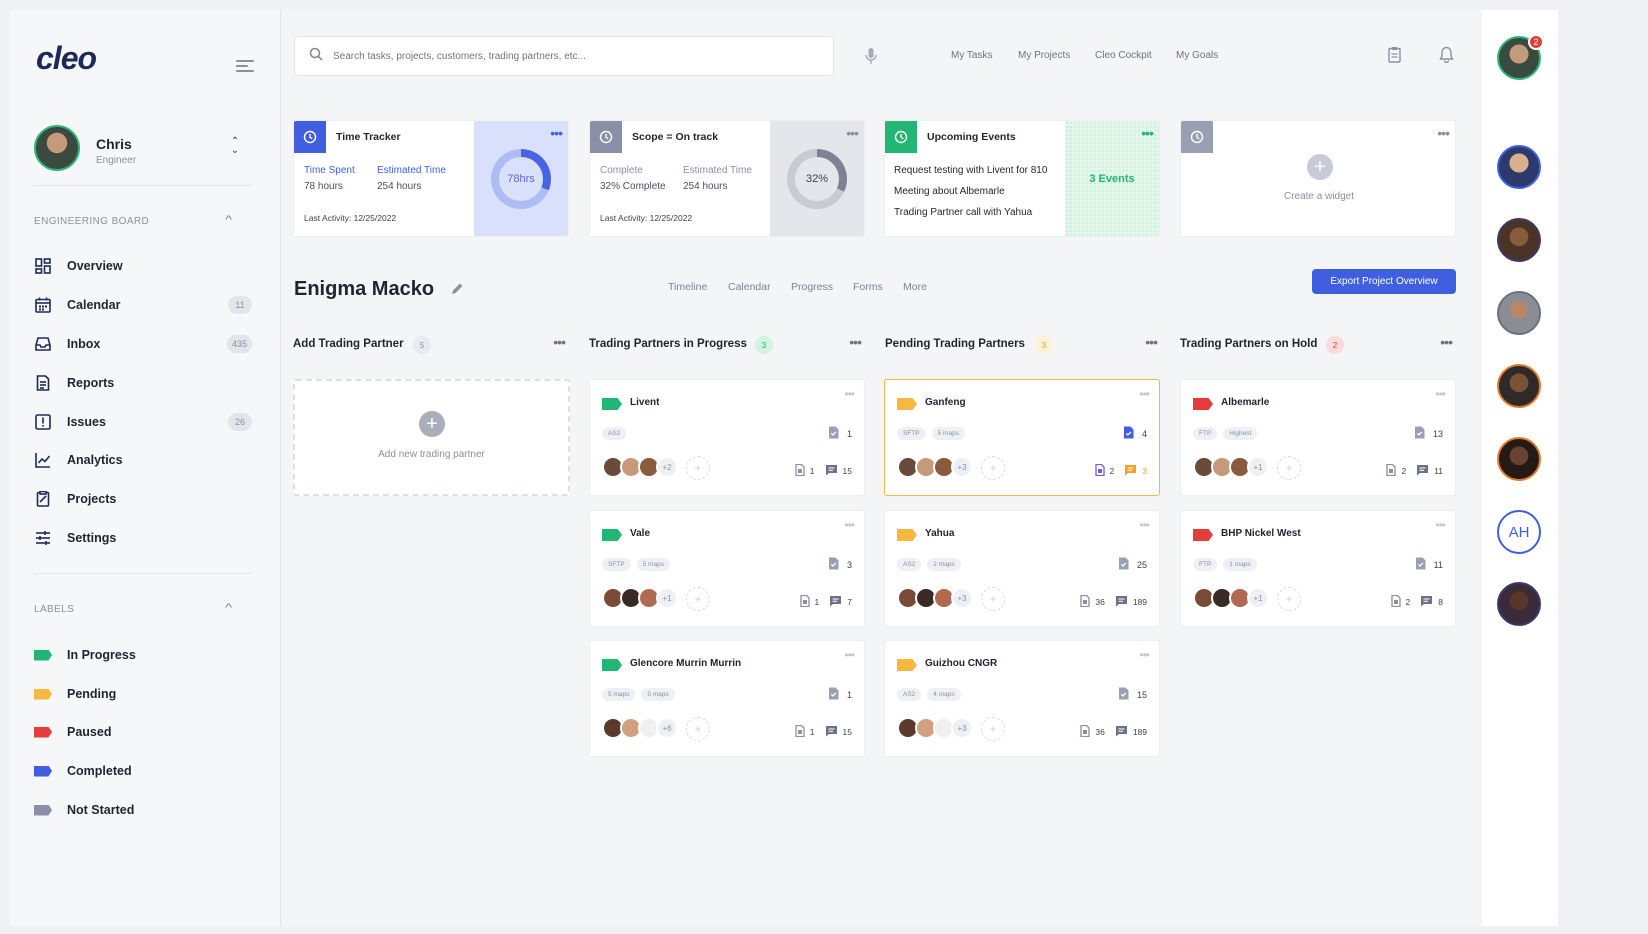 The height and width of the screenshot is (934, 1648). I want to click on microphone-icon, so click(871, 58).